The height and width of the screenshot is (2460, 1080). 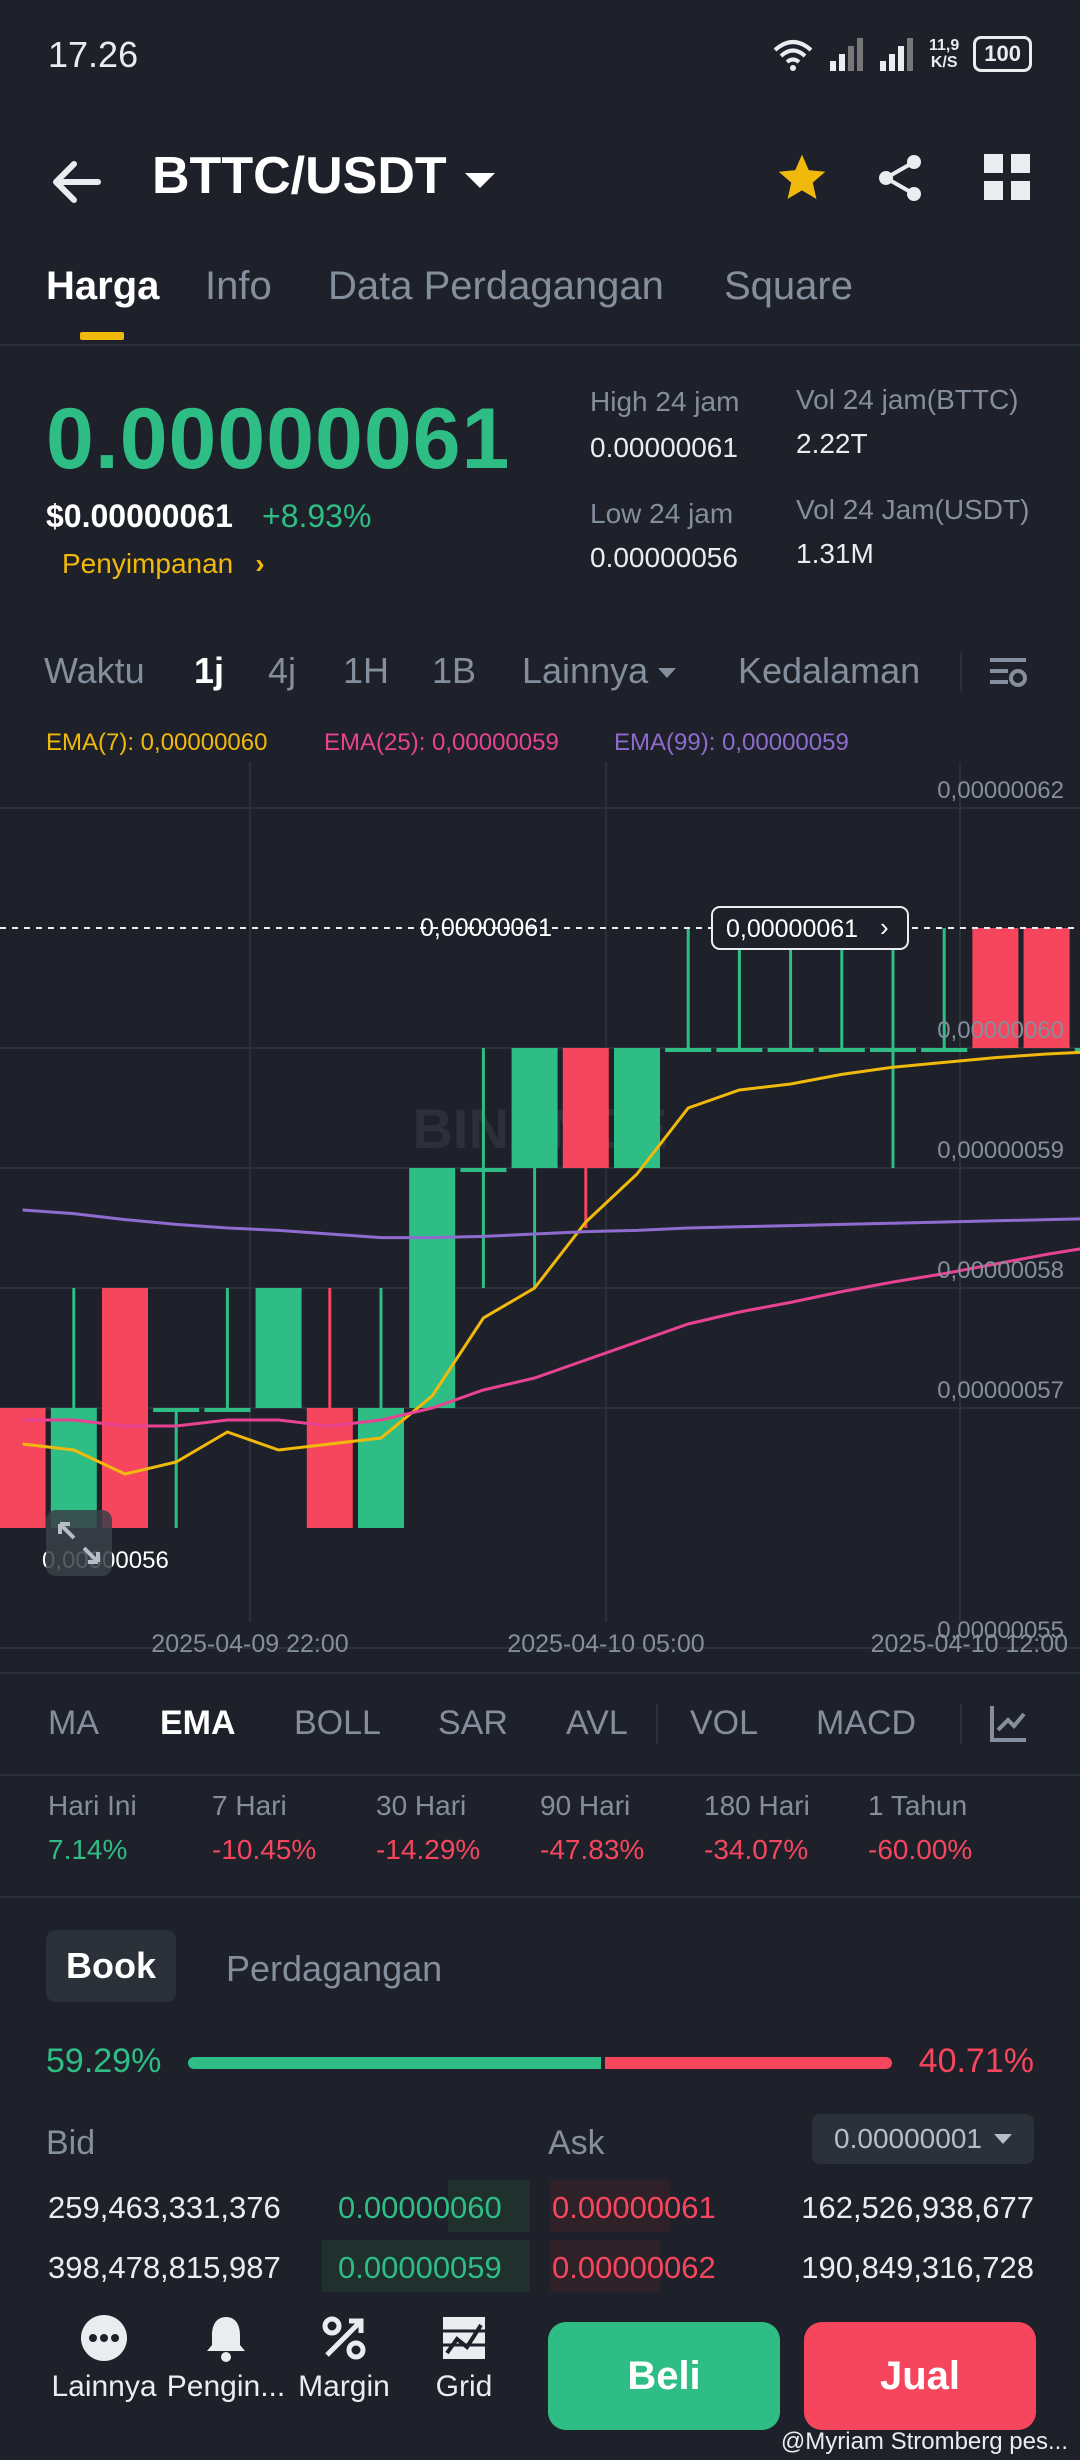 What do you see at coordinates (585, 1805) in the screenshot?
I see `perf-label: 90 Hari` at bounding box center [585, 1805].